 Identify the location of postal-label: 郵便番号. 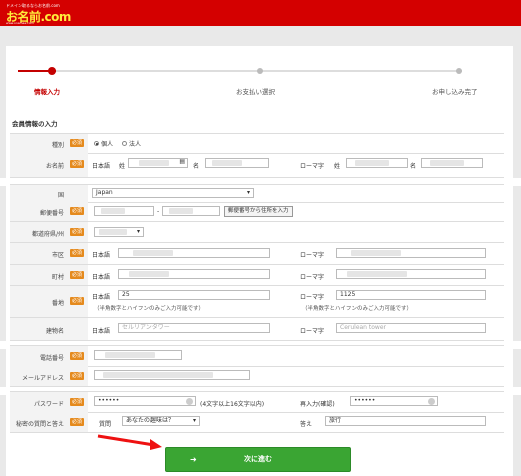
(51, 213).